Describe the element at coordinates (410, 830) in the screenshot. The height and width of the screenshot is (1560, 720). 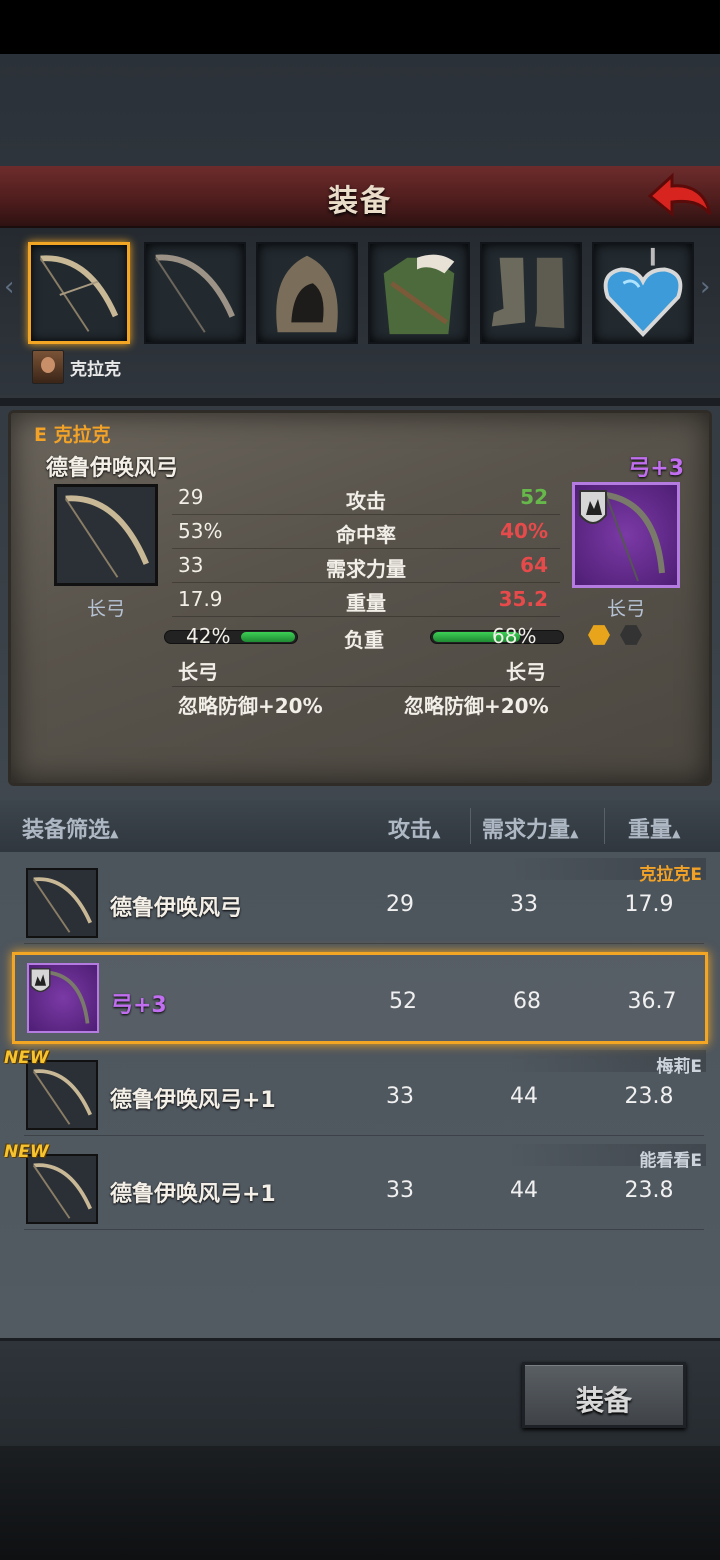
I see `attack-header-label: 攻击` at that location.